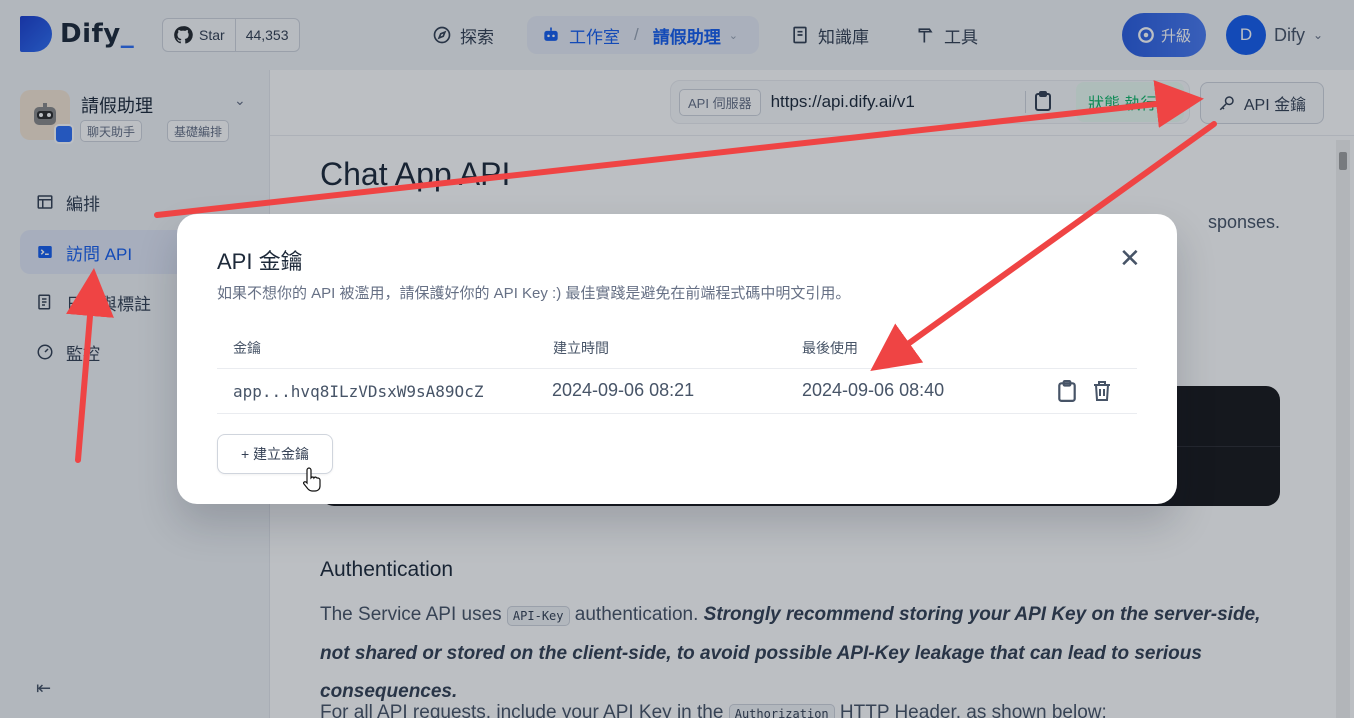 This screenshot has height=718, width=1354. What do you see at coordinates (358, 391) in the screenshot?
I see `api-key-value: app...hvq8ILzVDsxW9sA89OcZ` at bounding box center [358, 391].